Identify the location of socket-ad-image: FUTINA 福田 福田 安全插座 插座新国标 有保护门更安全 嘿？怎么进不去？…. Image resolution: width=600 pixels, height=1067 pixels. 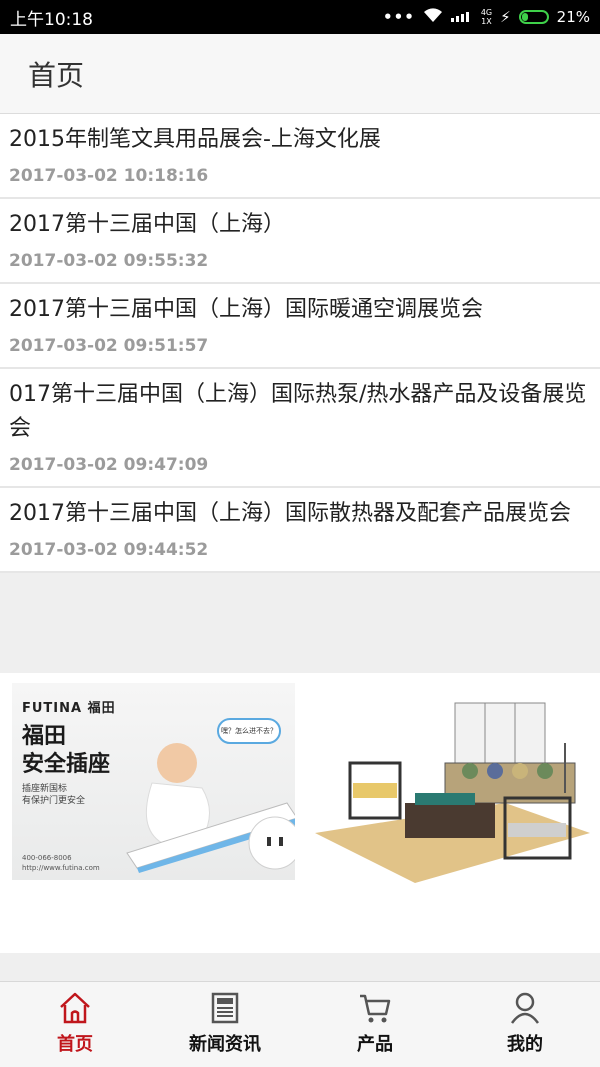
(153, 781).